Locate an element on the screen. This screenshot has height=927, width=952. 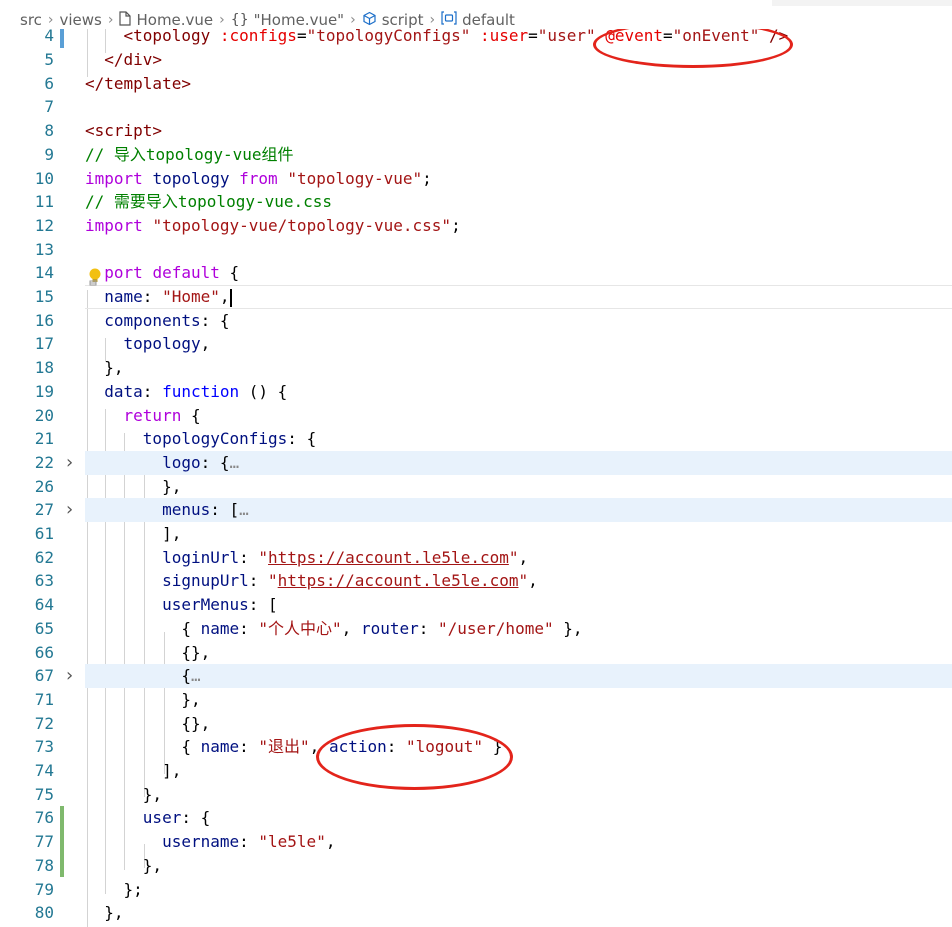
code-line: 13 is located at coordinates (476, 250).